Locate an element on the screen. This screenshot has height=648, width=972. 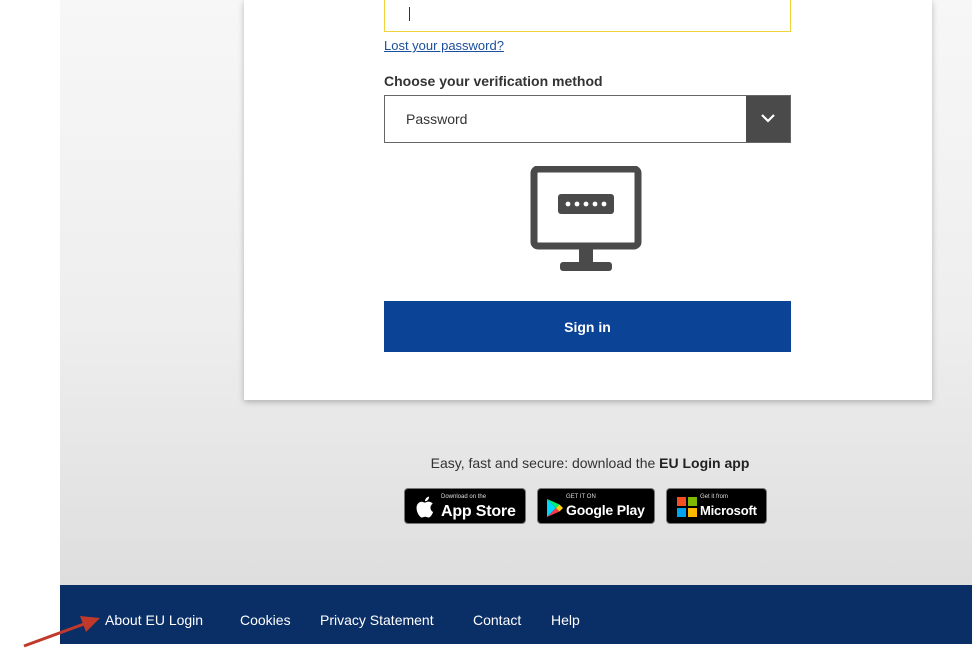
google-play-icon is located at coordinates (555, 508).